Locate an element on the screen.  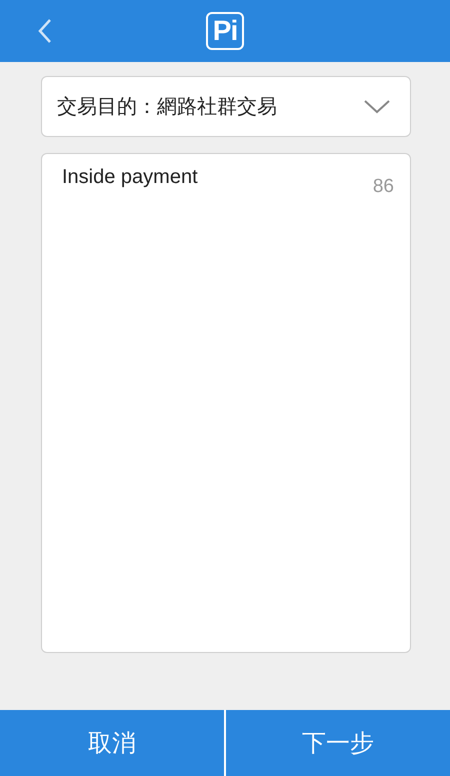
purpose-dropdown: 交易目的：網路社群交易 is located at coordinates (226, 106).